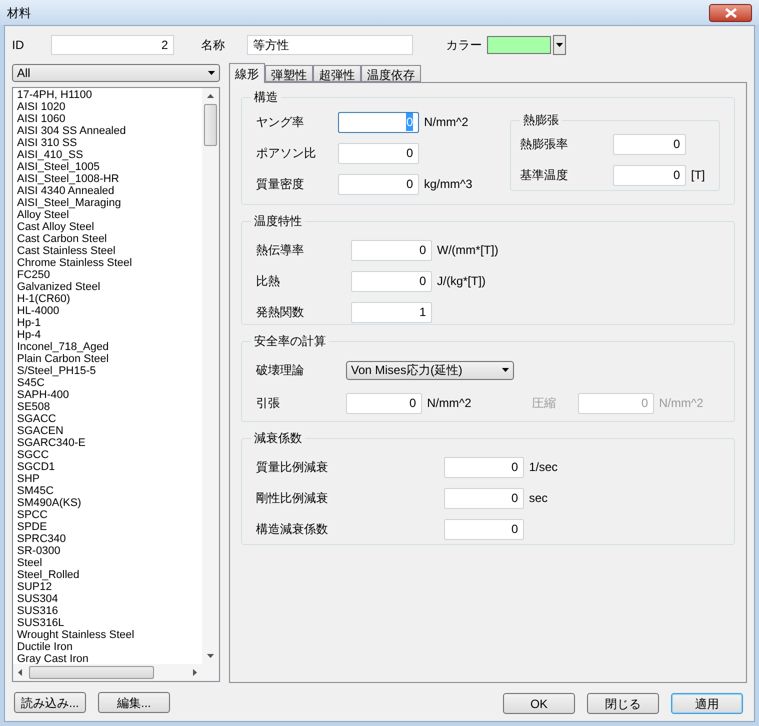  Describe the element at coordinates (109, 299) in the screenshot. I see `material-item: H-1(CR60)` at that location.